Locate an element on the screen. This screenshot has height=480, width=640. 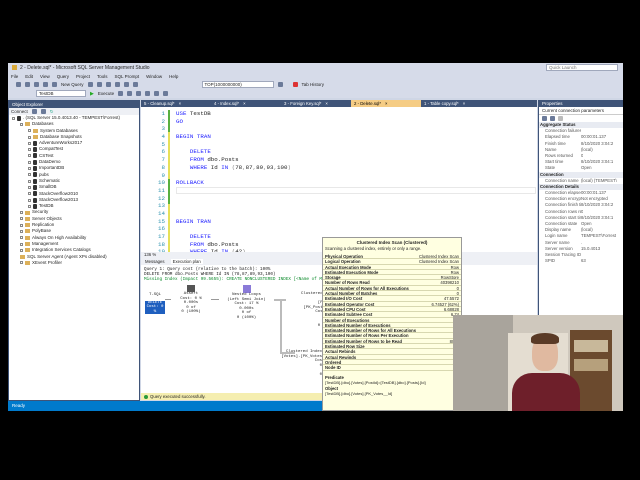
execute-icon: ▶ is located at coordinates (92, 94).